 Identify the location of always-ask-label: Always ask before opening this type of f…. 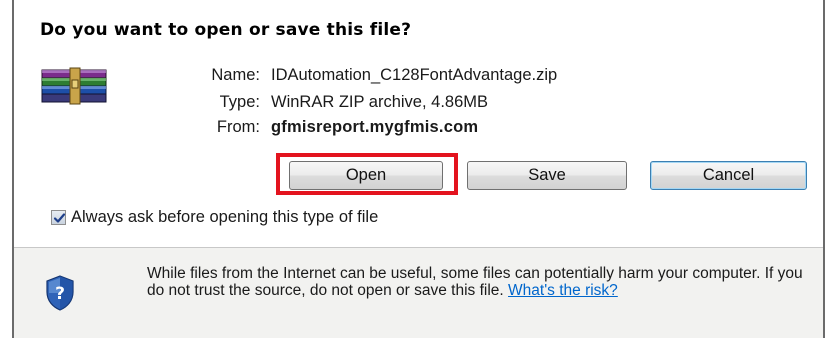
(224, 217).